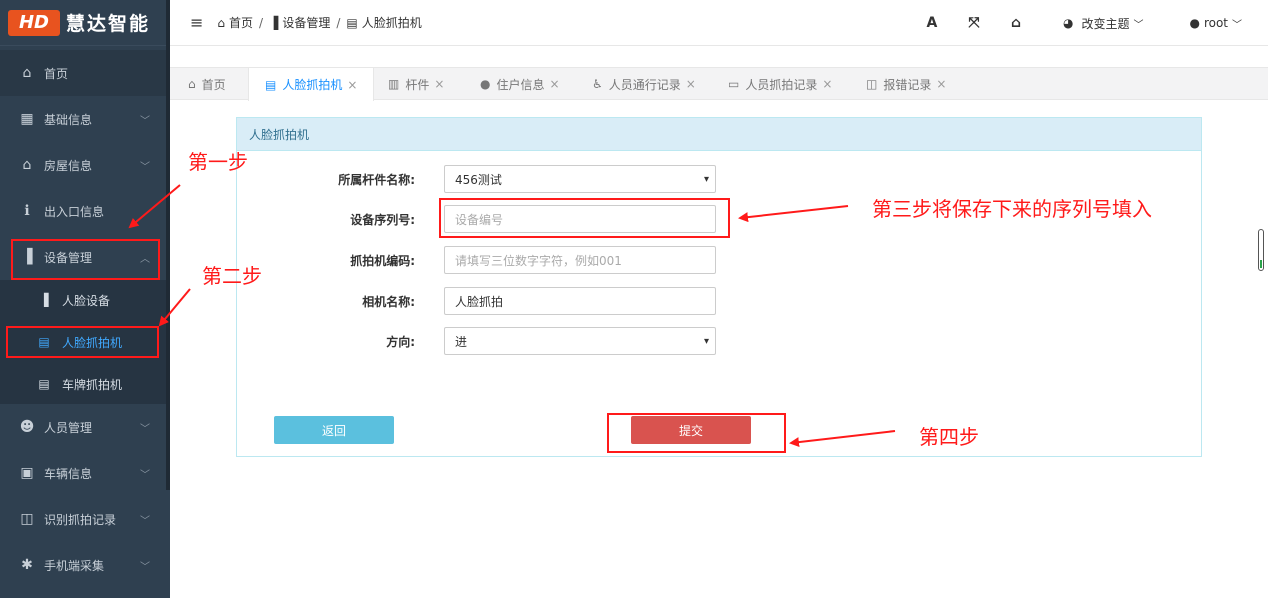  What do you see at coordinates (974, 23) in the screenshot?
I see `fullscreen-icon: ⤧` at bounding box center [974, 23].